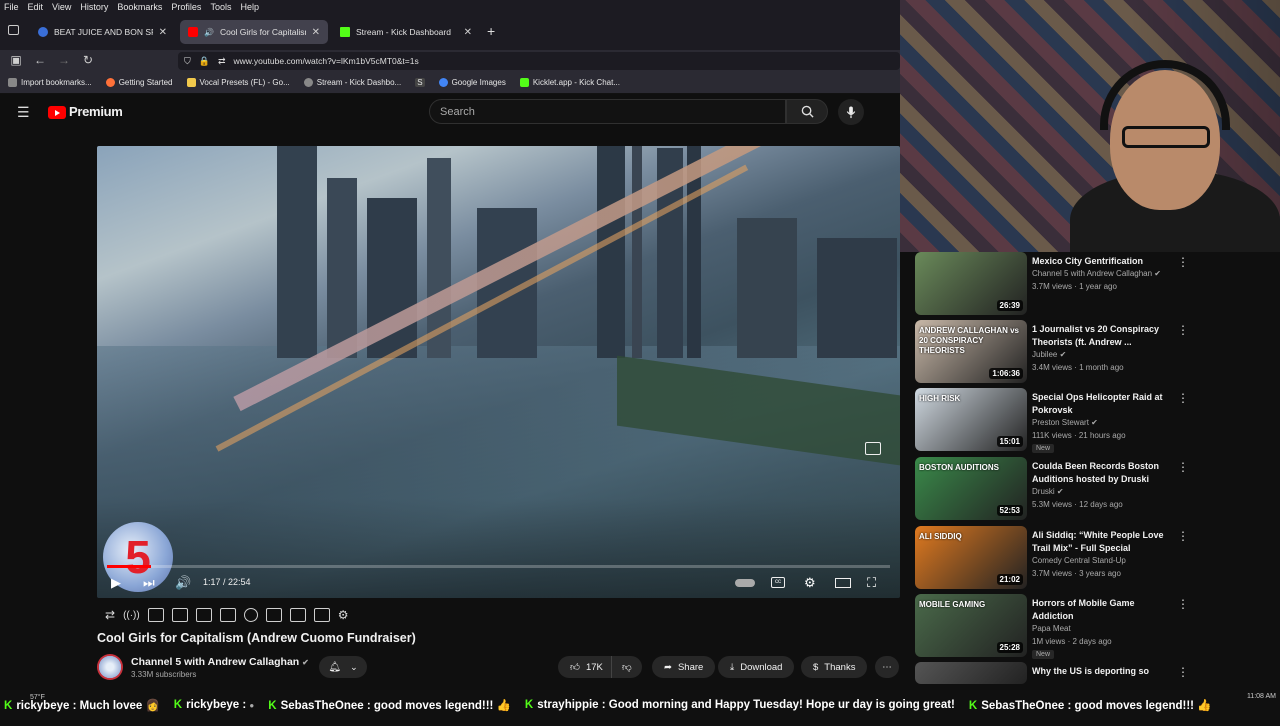 The width and height of the screenshot is (1280, 726). Describe the element at coordinates (116, 583) in the screenshot. I see `play-icon: ▶` at that location.